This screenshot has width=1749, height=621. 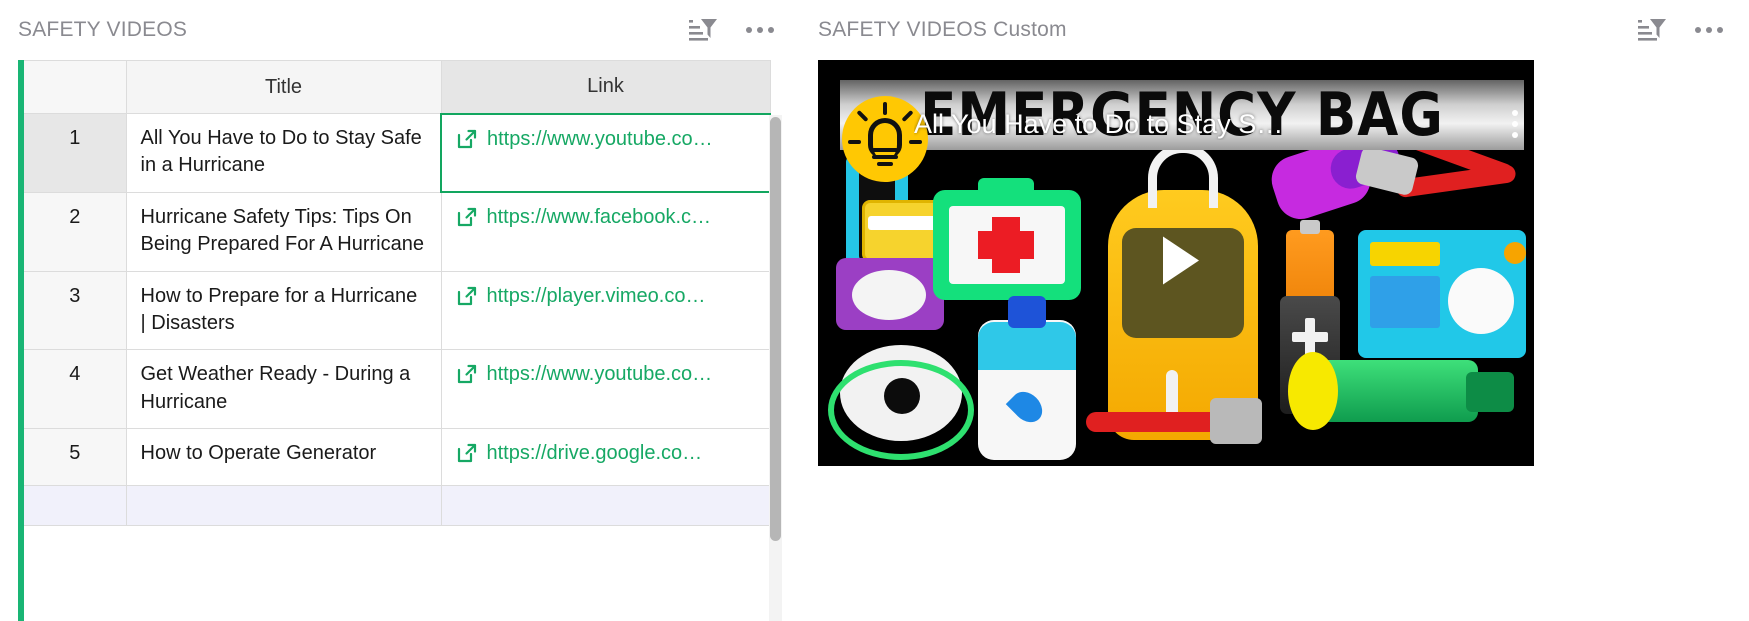 What do you see at coordinates (889, 295) in the screenshot?
I see `can-lid-icon` at bounding box center [889, 295].